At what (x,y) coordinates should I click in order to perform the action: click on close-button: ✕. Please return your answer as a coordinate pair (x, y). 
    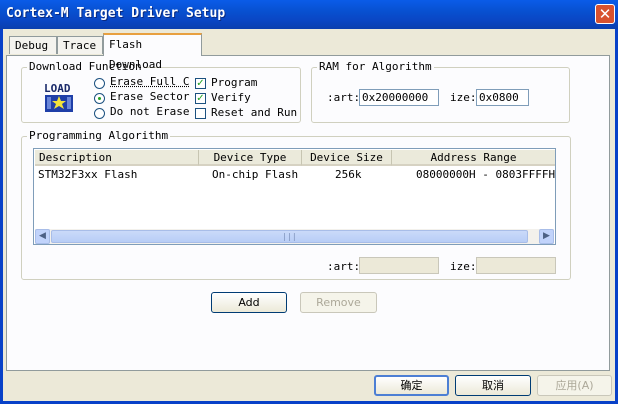
    Looking at the image, I should click on (605, 14).